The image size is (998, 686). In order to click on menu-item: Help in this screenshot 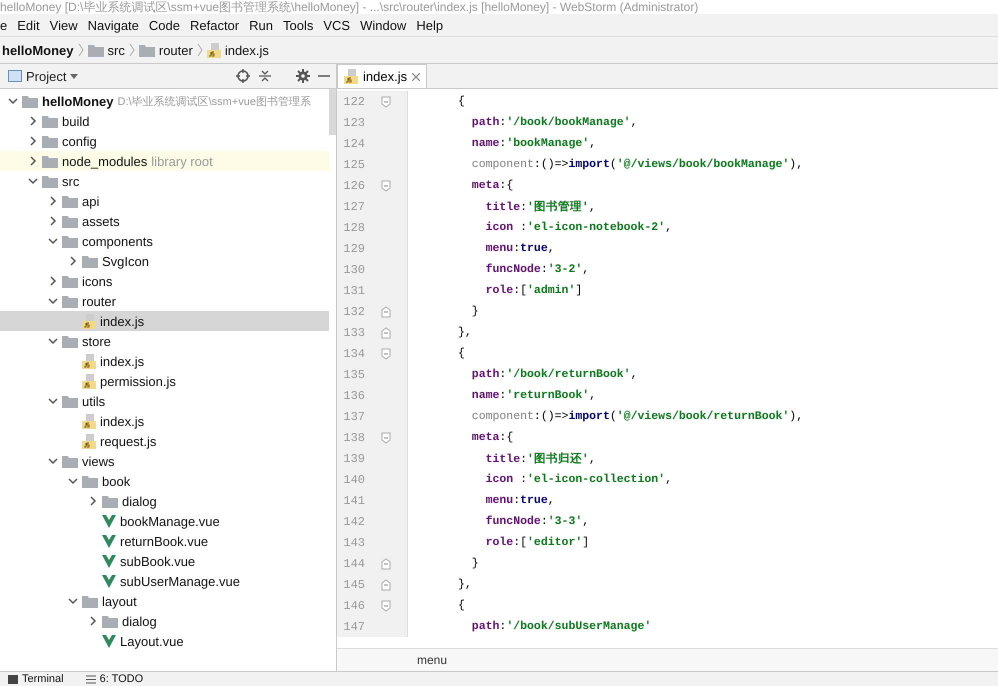, I will do `click(430, 25)`.